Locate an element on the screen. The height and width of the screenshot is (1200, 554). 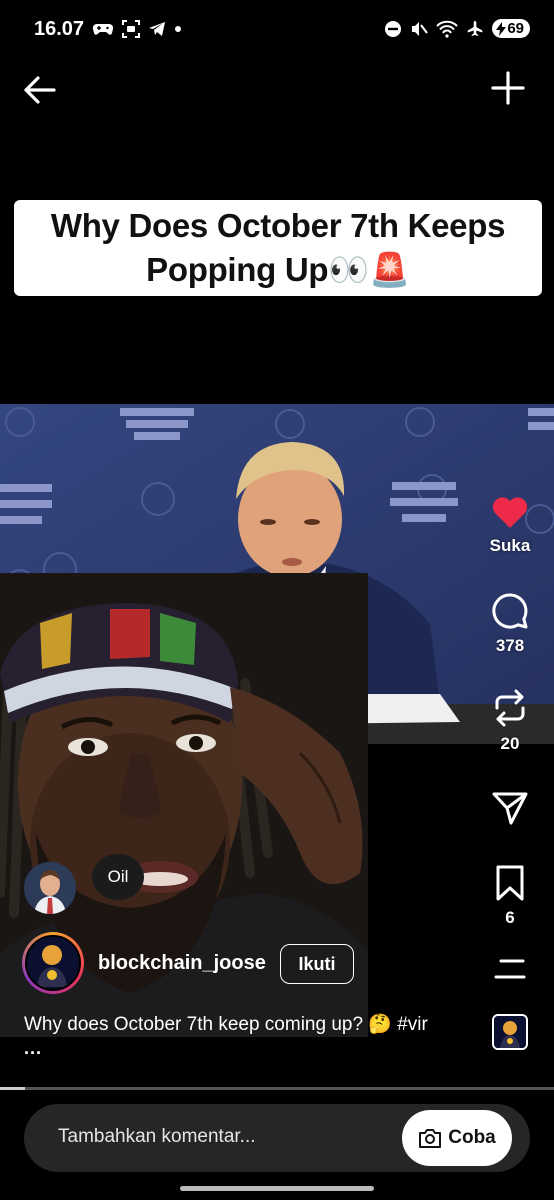
comments-count: 378 is located at coordinates (510, 645).